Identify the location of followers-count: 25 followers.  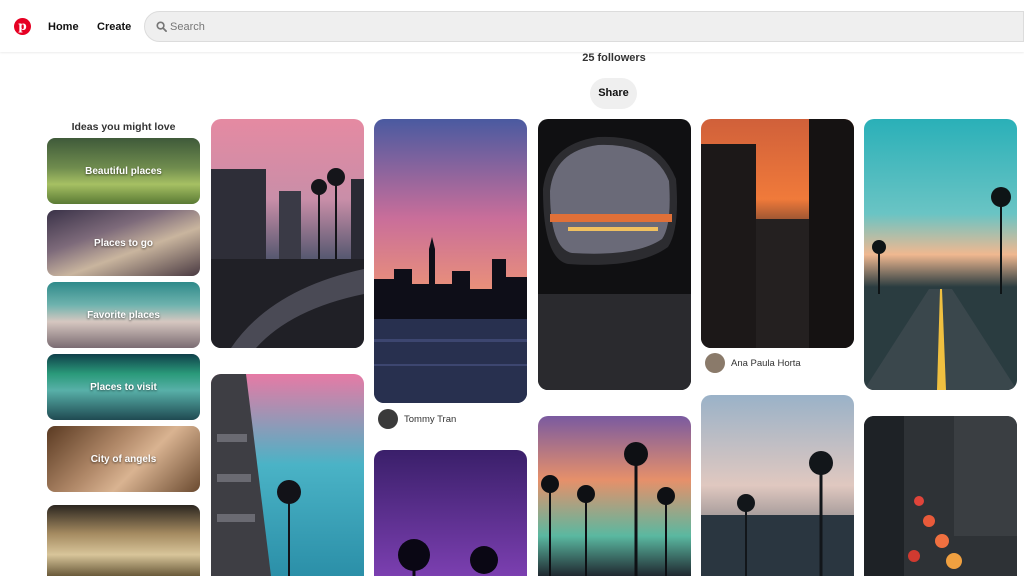
(614, 58).